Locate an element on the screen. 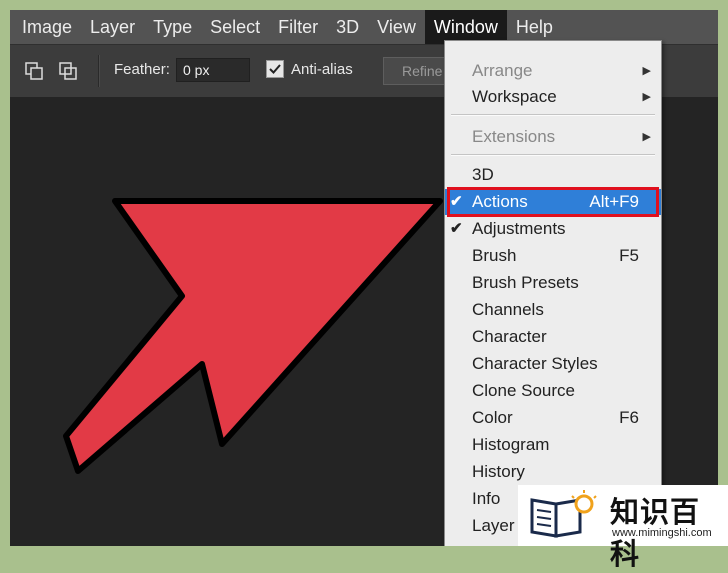 The width and height of the screenshot is (728, 573). feather-label: Feather: is located at coordinates (142, 69).